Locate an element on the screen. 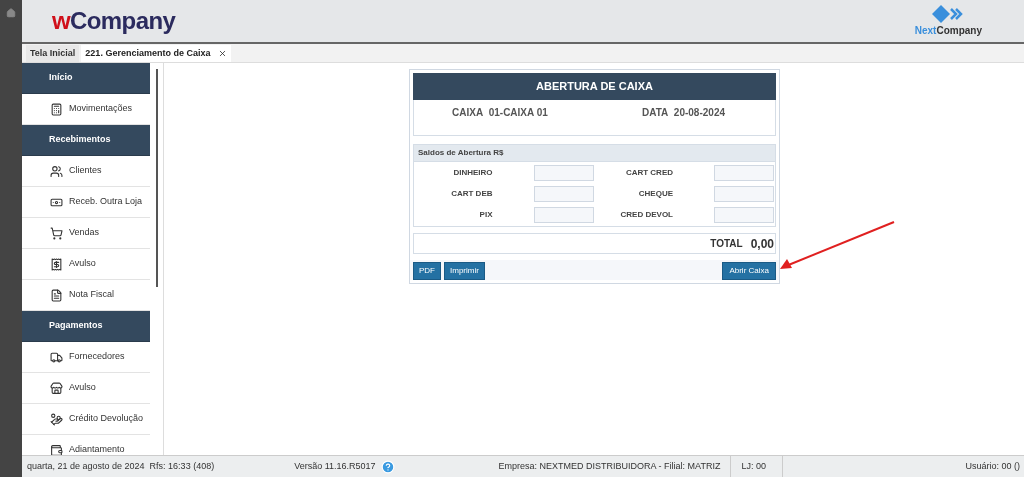 The height and width of the screenshot is (477, 1024). nextcompany-logo: NextCompany is located at coordinates (948, 30).